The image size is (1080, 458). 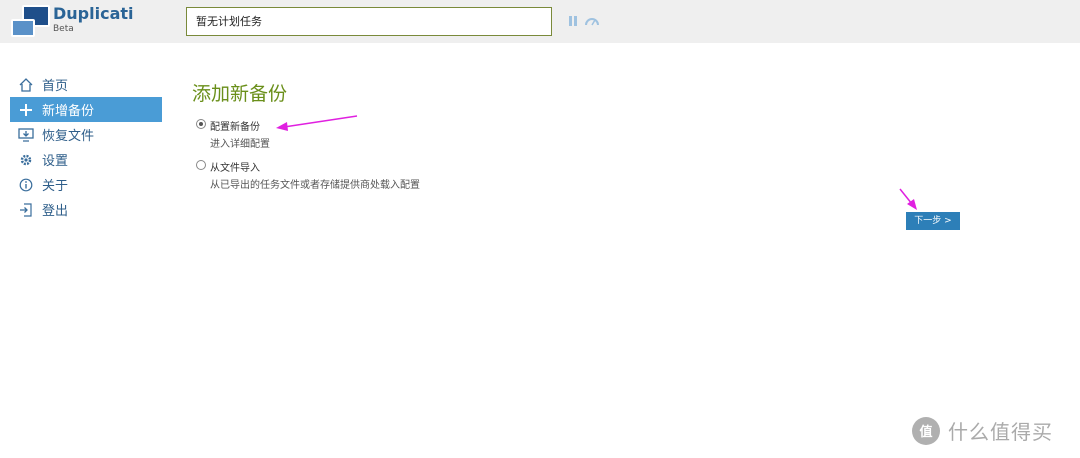 What do you see at coordinates (55, 86) in the screenshot?
I see `sidebar-item-label: 首页` at bounding box center [55, 86].